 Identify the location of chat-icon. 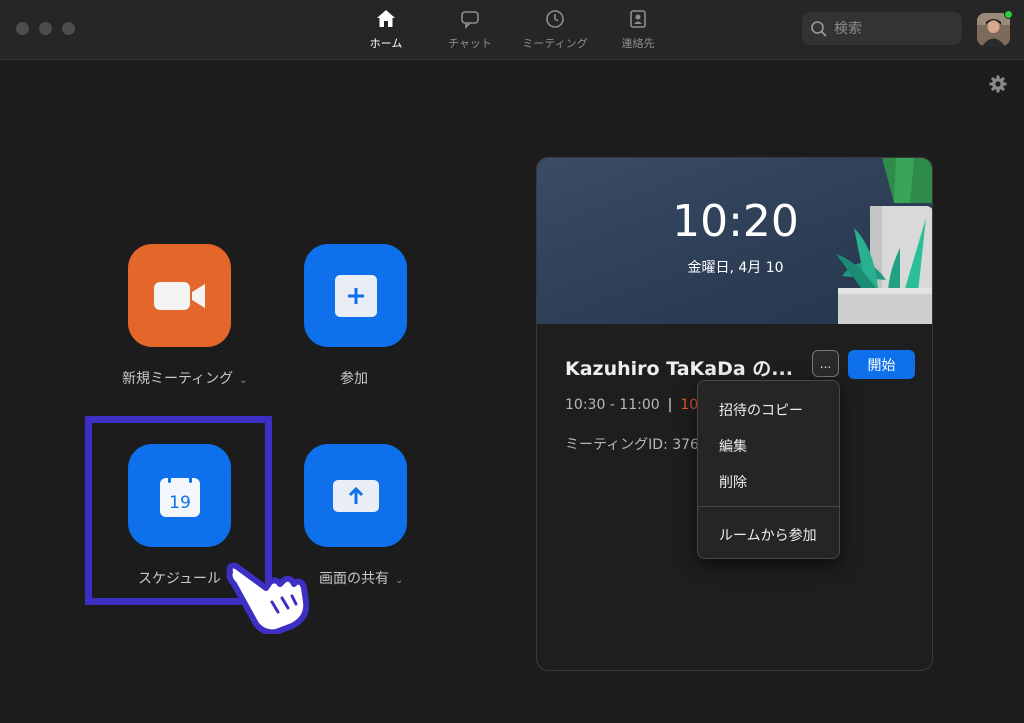
(470, 20).